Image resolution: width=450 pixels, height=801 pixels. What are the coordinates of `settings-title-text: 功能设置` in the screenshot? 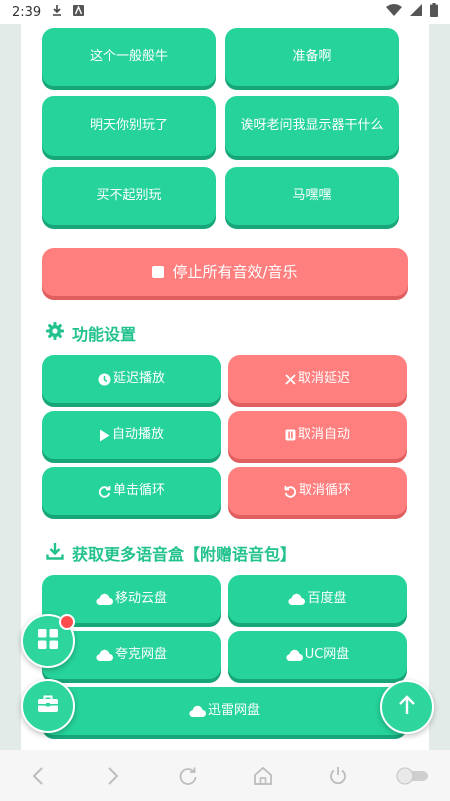 It's located at (104, 334).